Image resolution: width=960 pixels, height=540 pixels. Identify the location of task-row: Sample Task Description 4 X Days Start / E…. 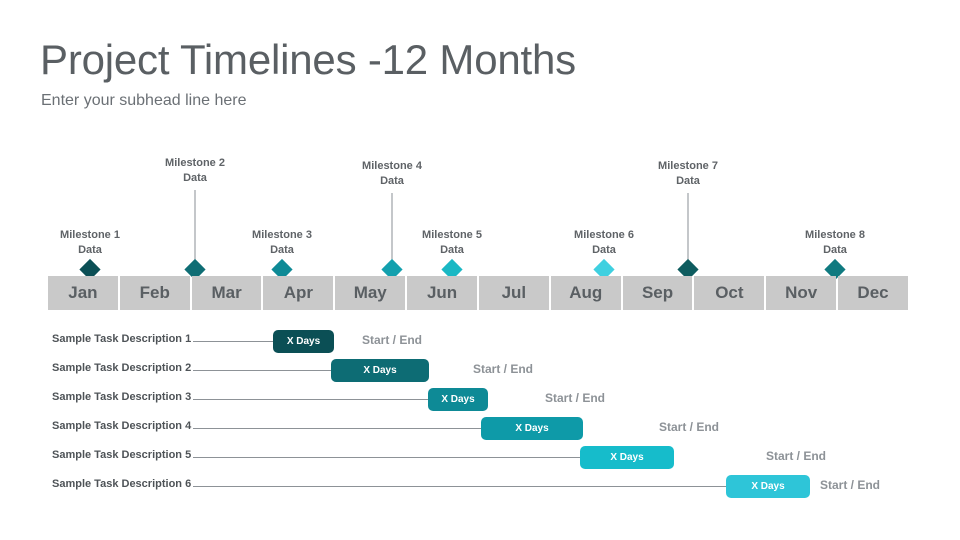
(480, 431).